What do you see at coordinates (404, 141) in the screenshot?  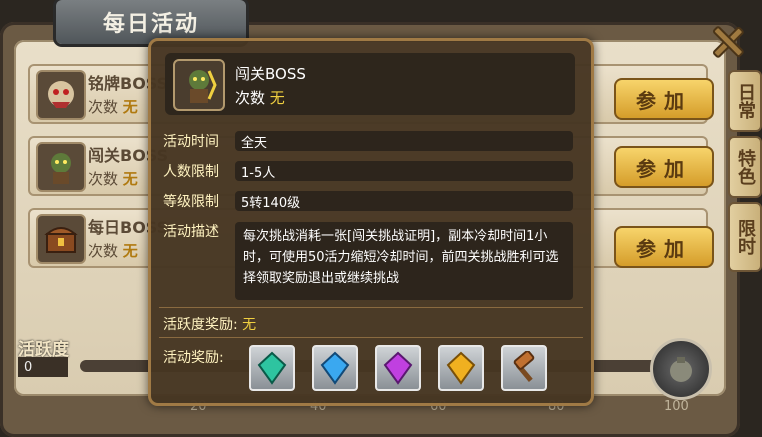 I see `time-value: 全天` at bounding box center [404, 141].